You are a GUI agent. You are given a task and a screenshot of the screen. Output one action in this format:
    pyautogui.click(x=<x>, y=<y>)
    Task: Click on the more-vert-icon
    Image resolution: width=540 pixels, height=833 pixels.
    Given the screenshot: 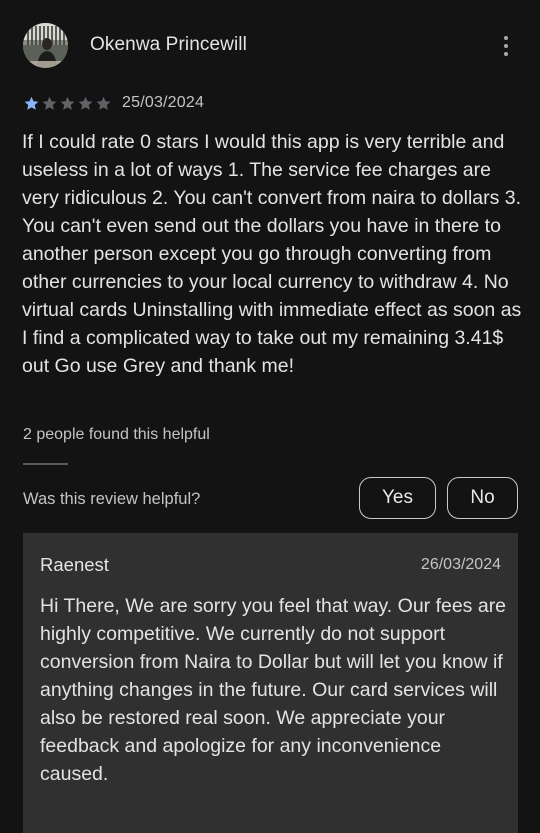 What is the action you would take?
    pyautogui.click(x=506, y=46)
    